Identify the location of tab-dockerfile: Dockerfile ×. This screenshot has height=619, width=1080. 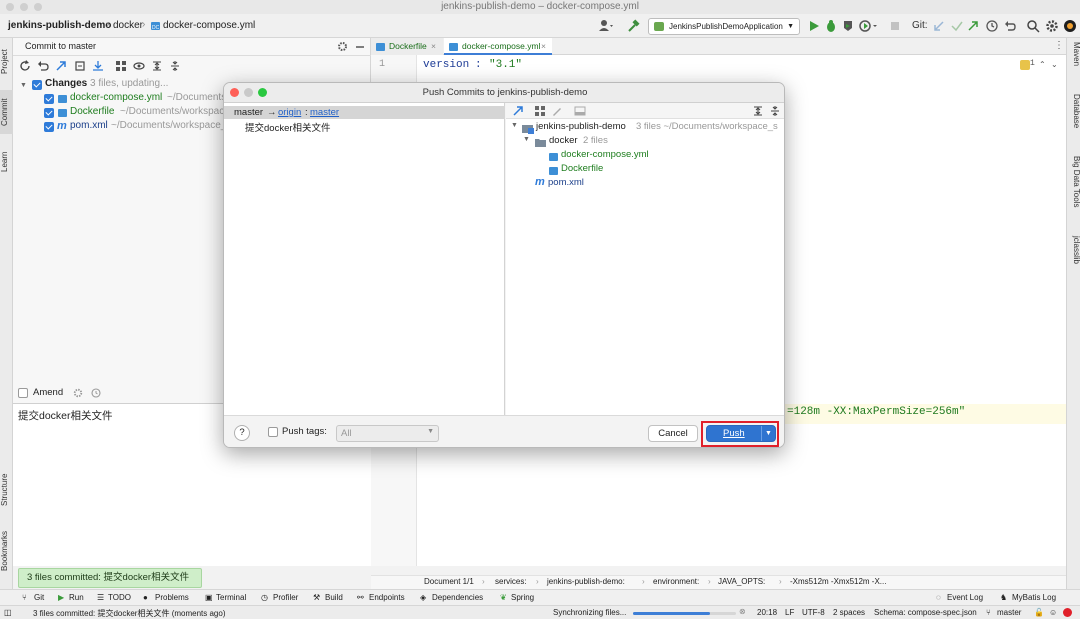
(407, 46).